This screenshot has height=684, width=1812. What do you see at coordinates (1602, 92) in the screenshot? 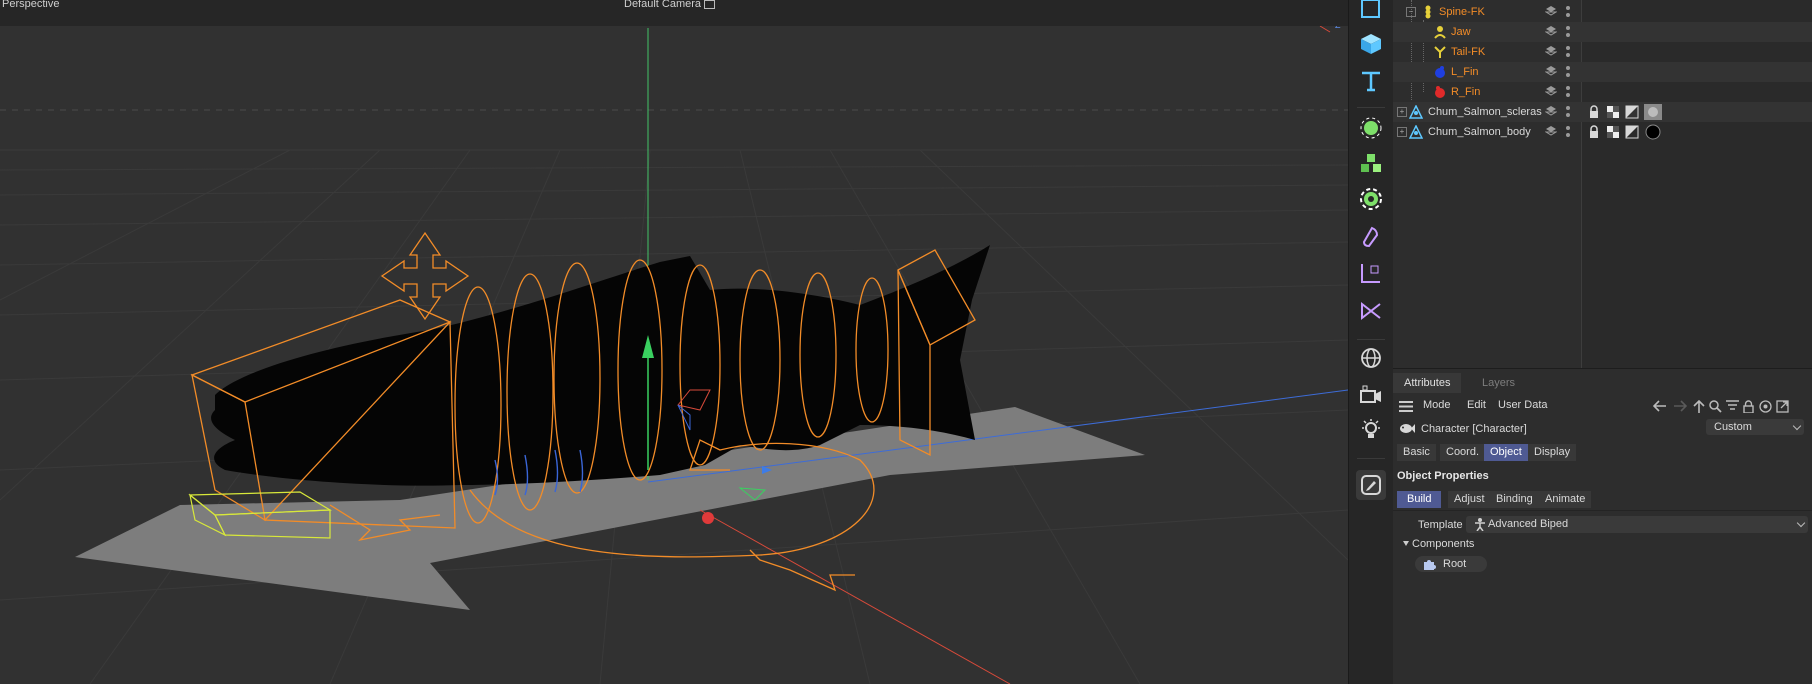
I see `object-row-r-fin: R_Fin` at bounding box center [1602, 92].